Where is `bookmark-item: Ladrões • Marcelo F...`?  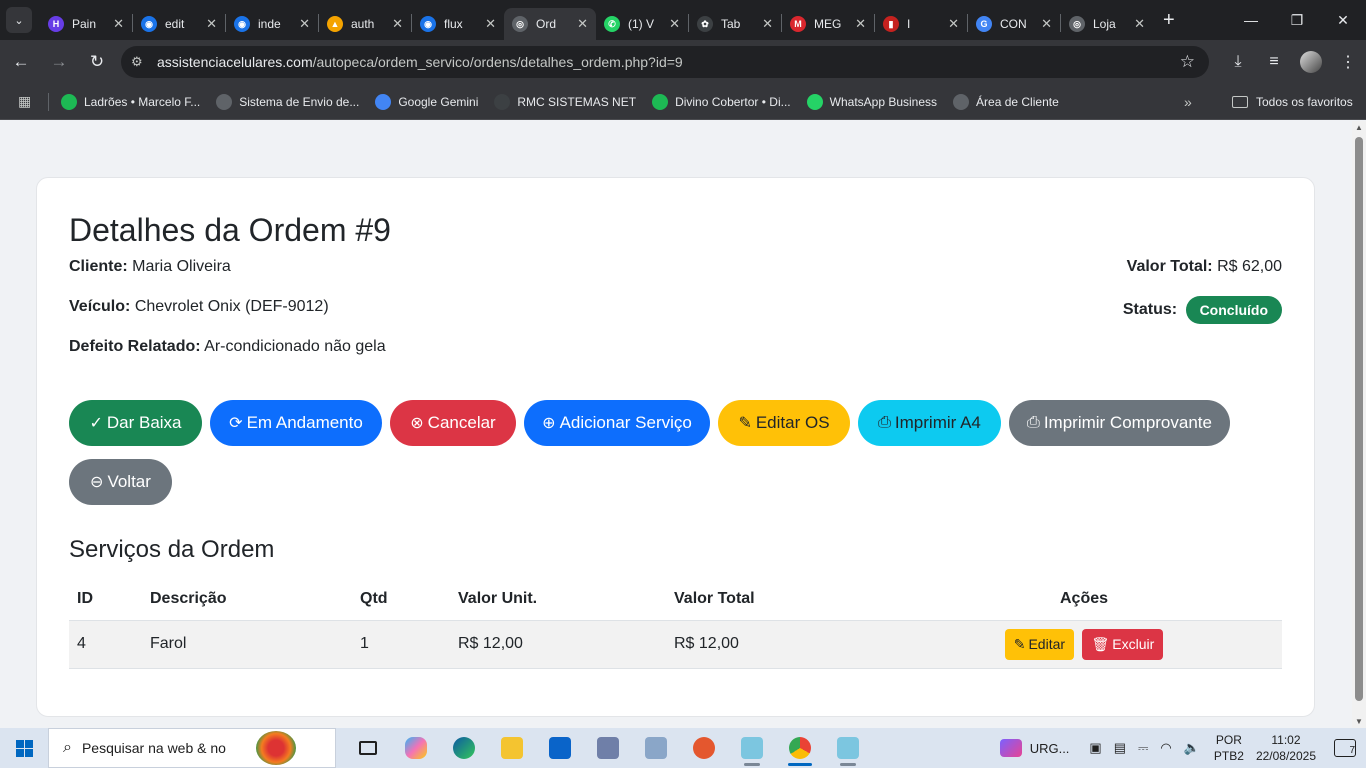 bookmark-item: Ladrões • Marcelo F... is located at coordinates (130, 101).